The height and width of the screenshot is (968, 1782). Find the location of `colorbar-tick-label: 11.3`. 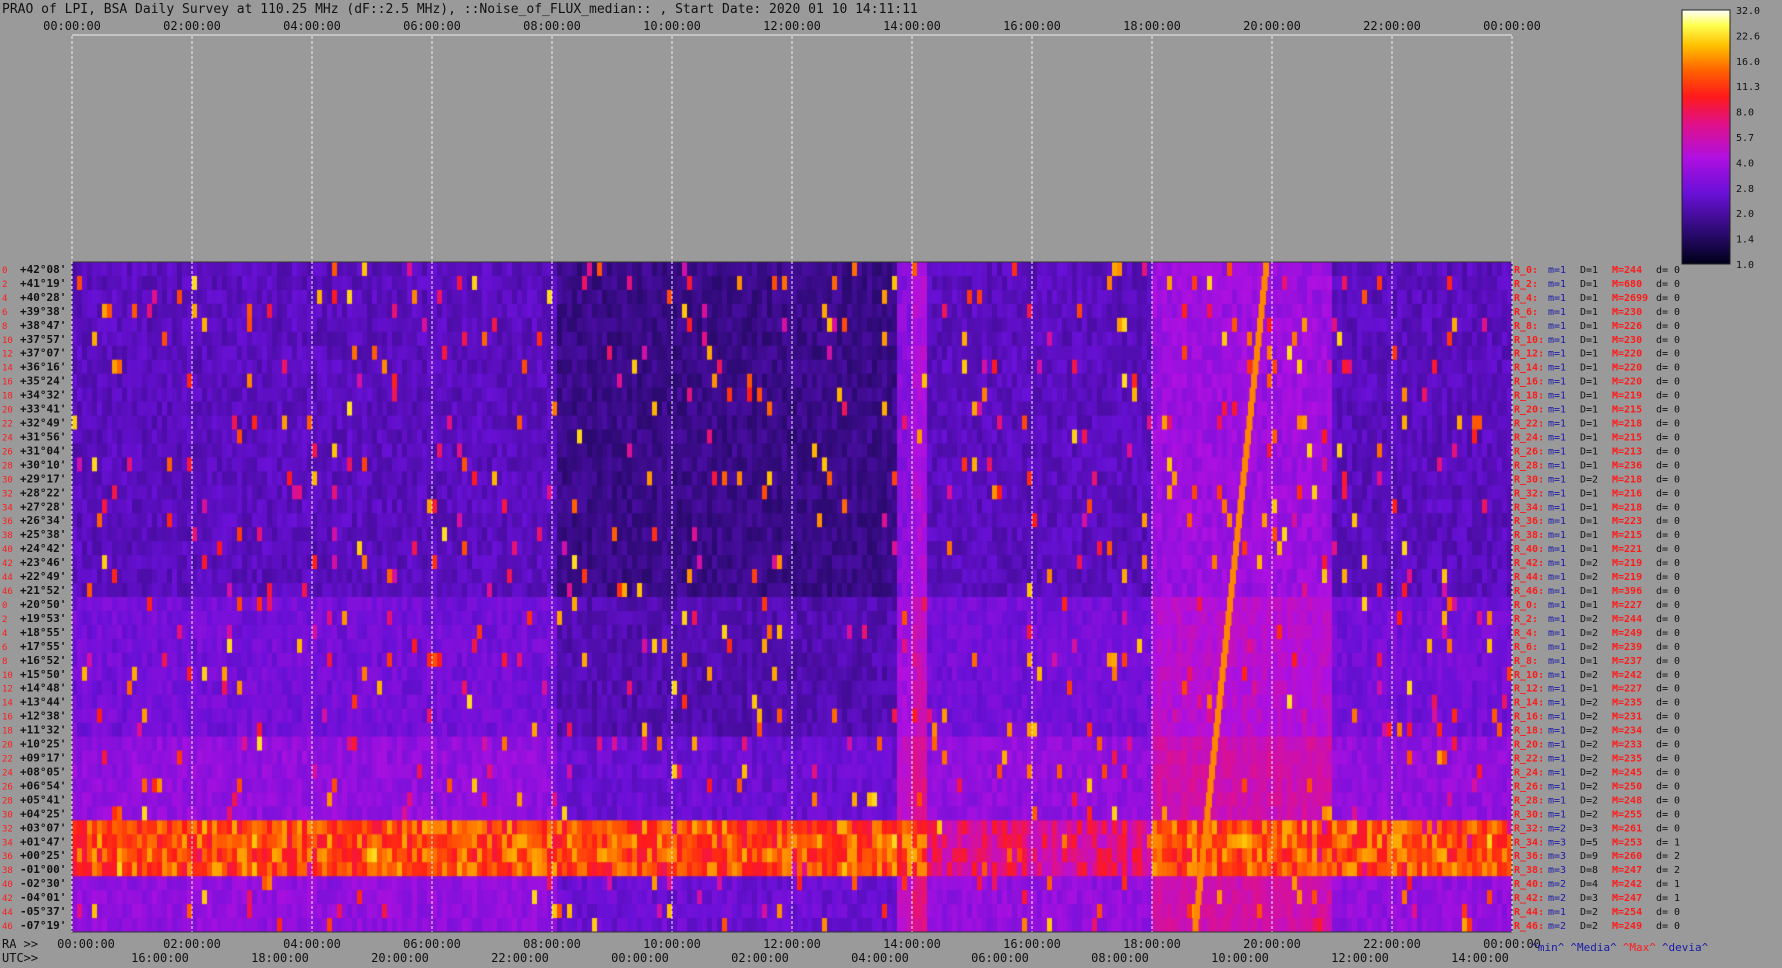

colorbar-tick-label: 11.3 is located at coordinates (1748, 87).